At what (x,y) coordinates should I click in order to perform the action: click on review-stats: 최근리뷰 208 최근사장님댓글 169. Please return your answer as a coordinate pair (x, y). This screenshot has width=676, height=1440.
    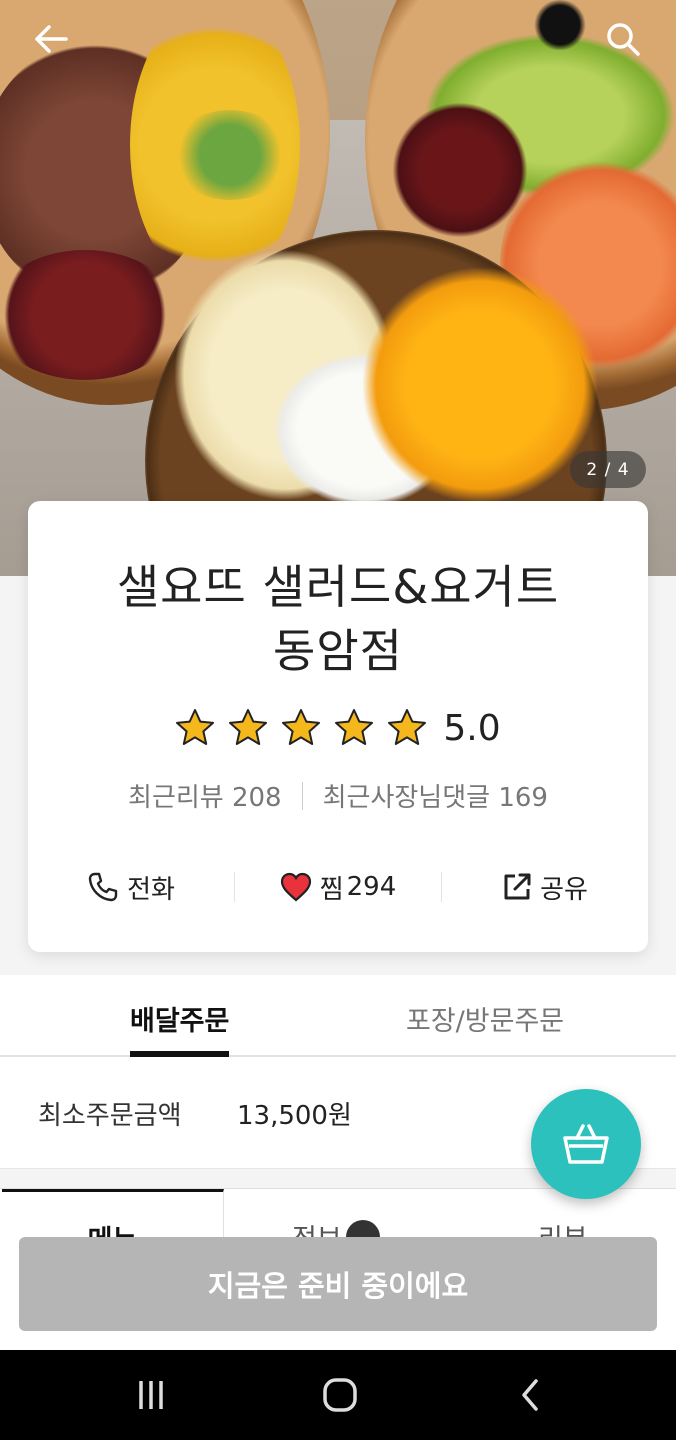
    Looking at the image, I should click on (338, 795).